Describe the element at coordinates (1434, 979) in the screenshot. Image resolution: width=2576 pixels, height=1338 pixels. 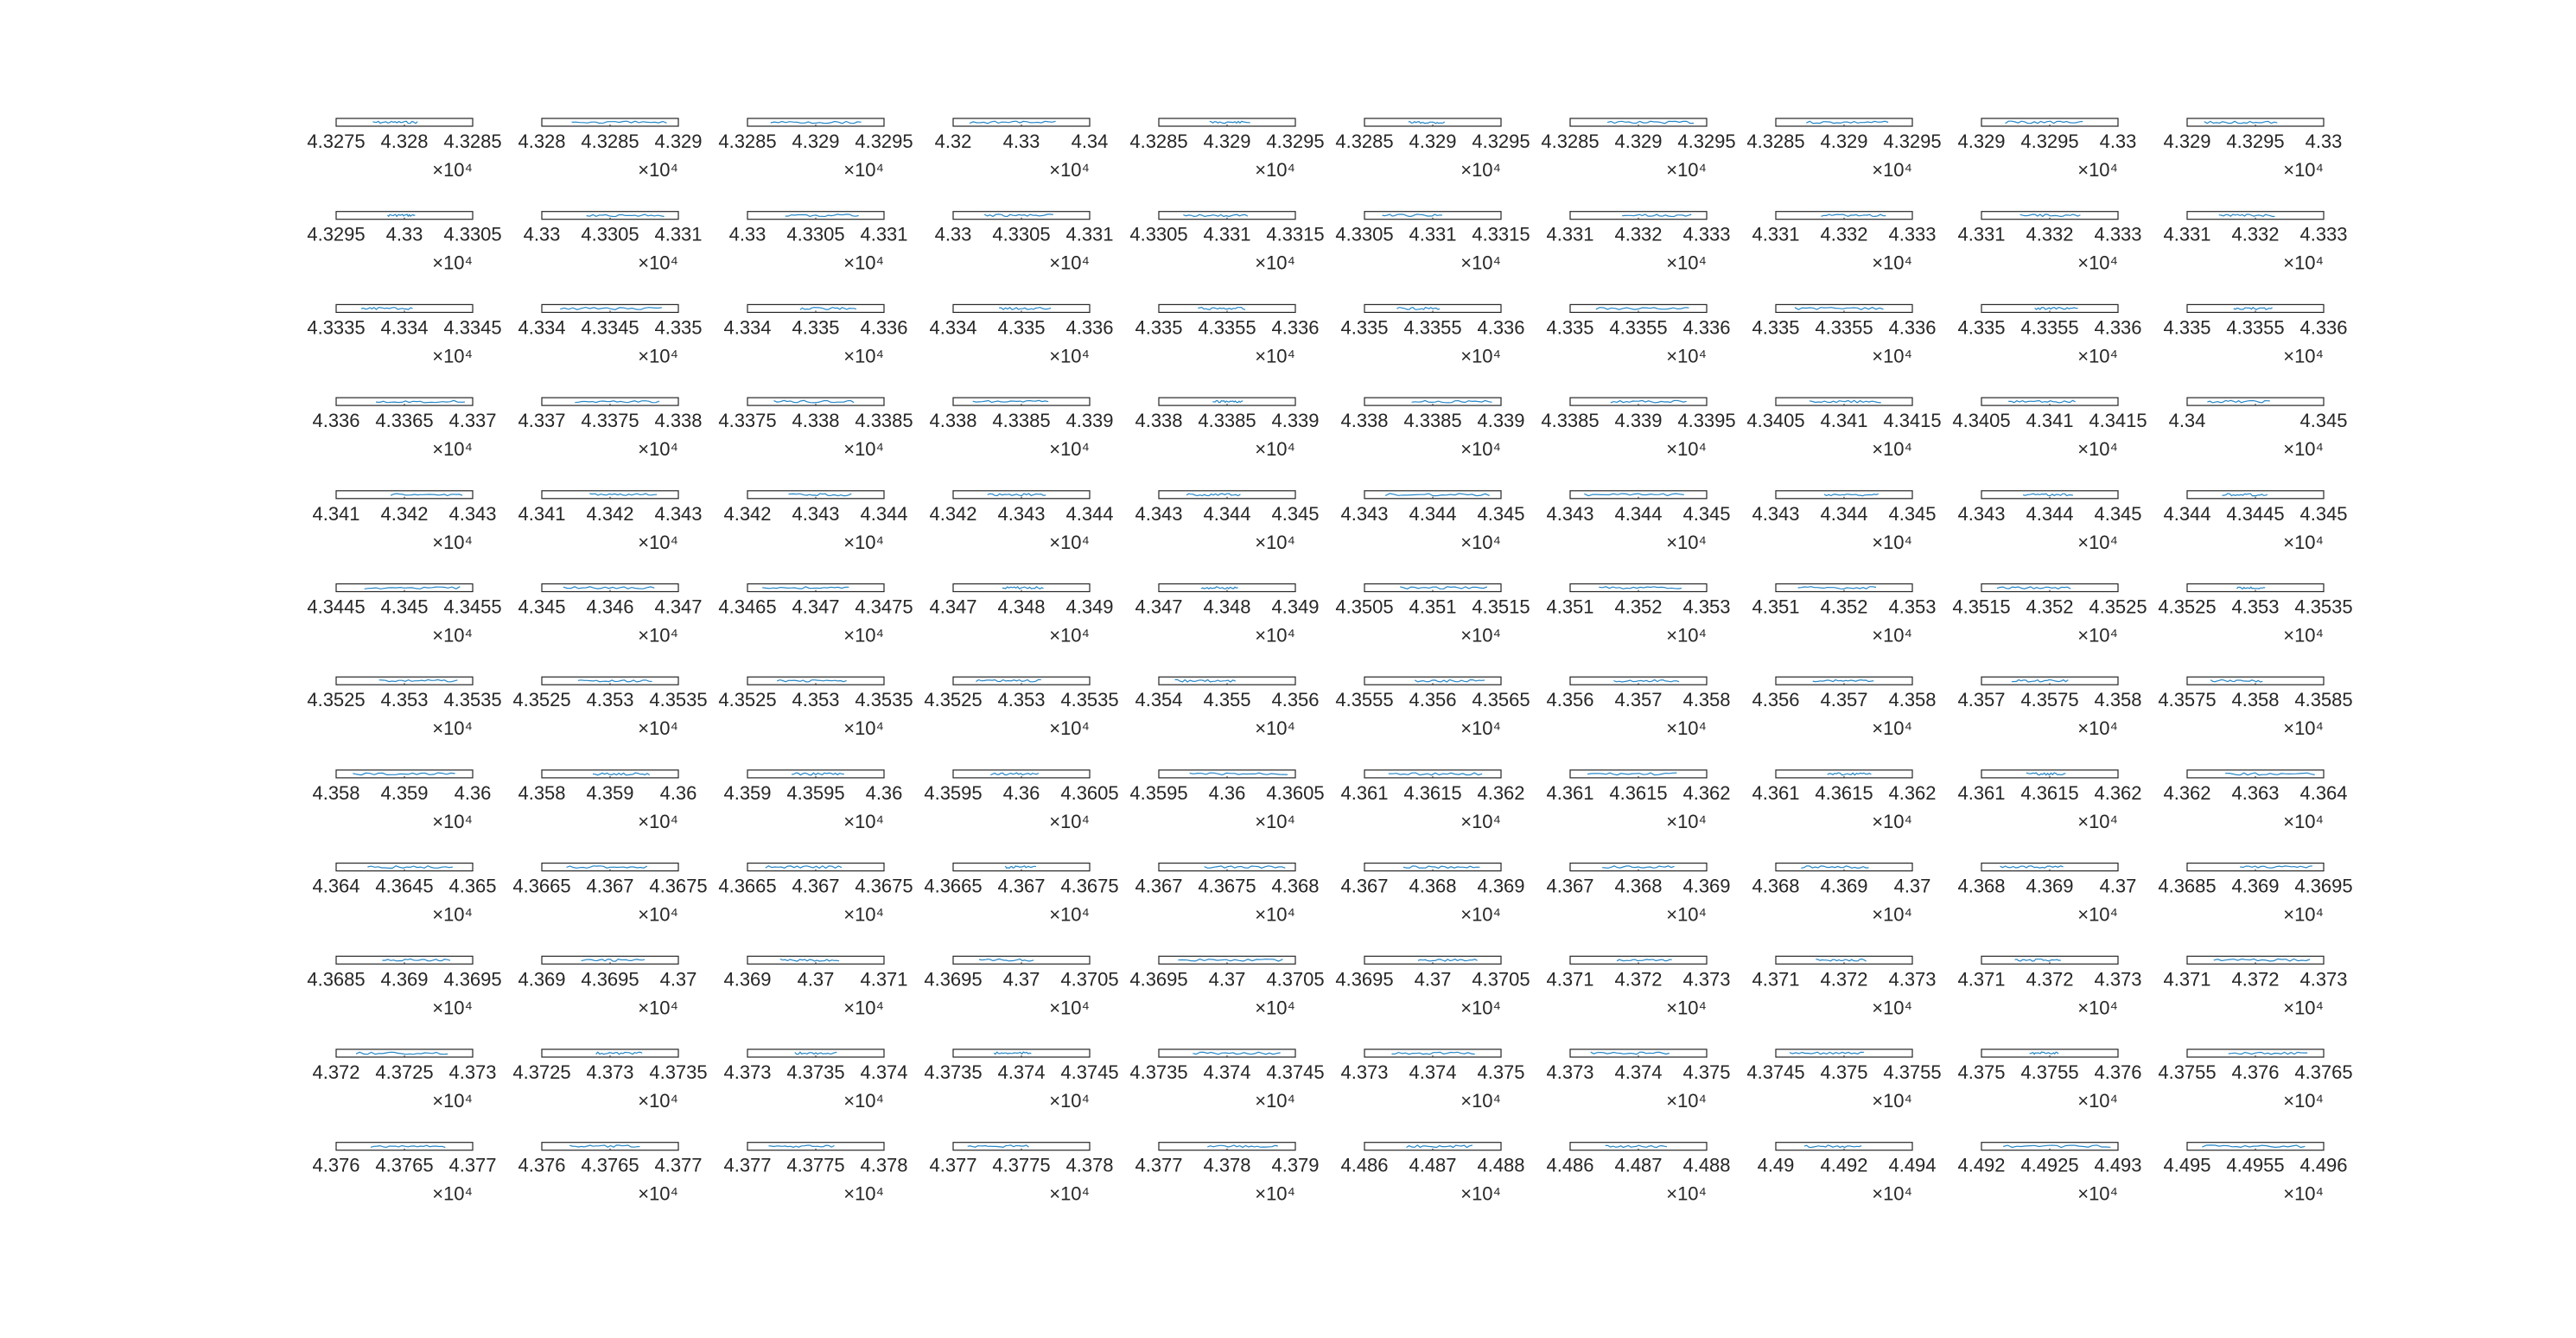
I see `x-tick-label: 4.37` at that location.